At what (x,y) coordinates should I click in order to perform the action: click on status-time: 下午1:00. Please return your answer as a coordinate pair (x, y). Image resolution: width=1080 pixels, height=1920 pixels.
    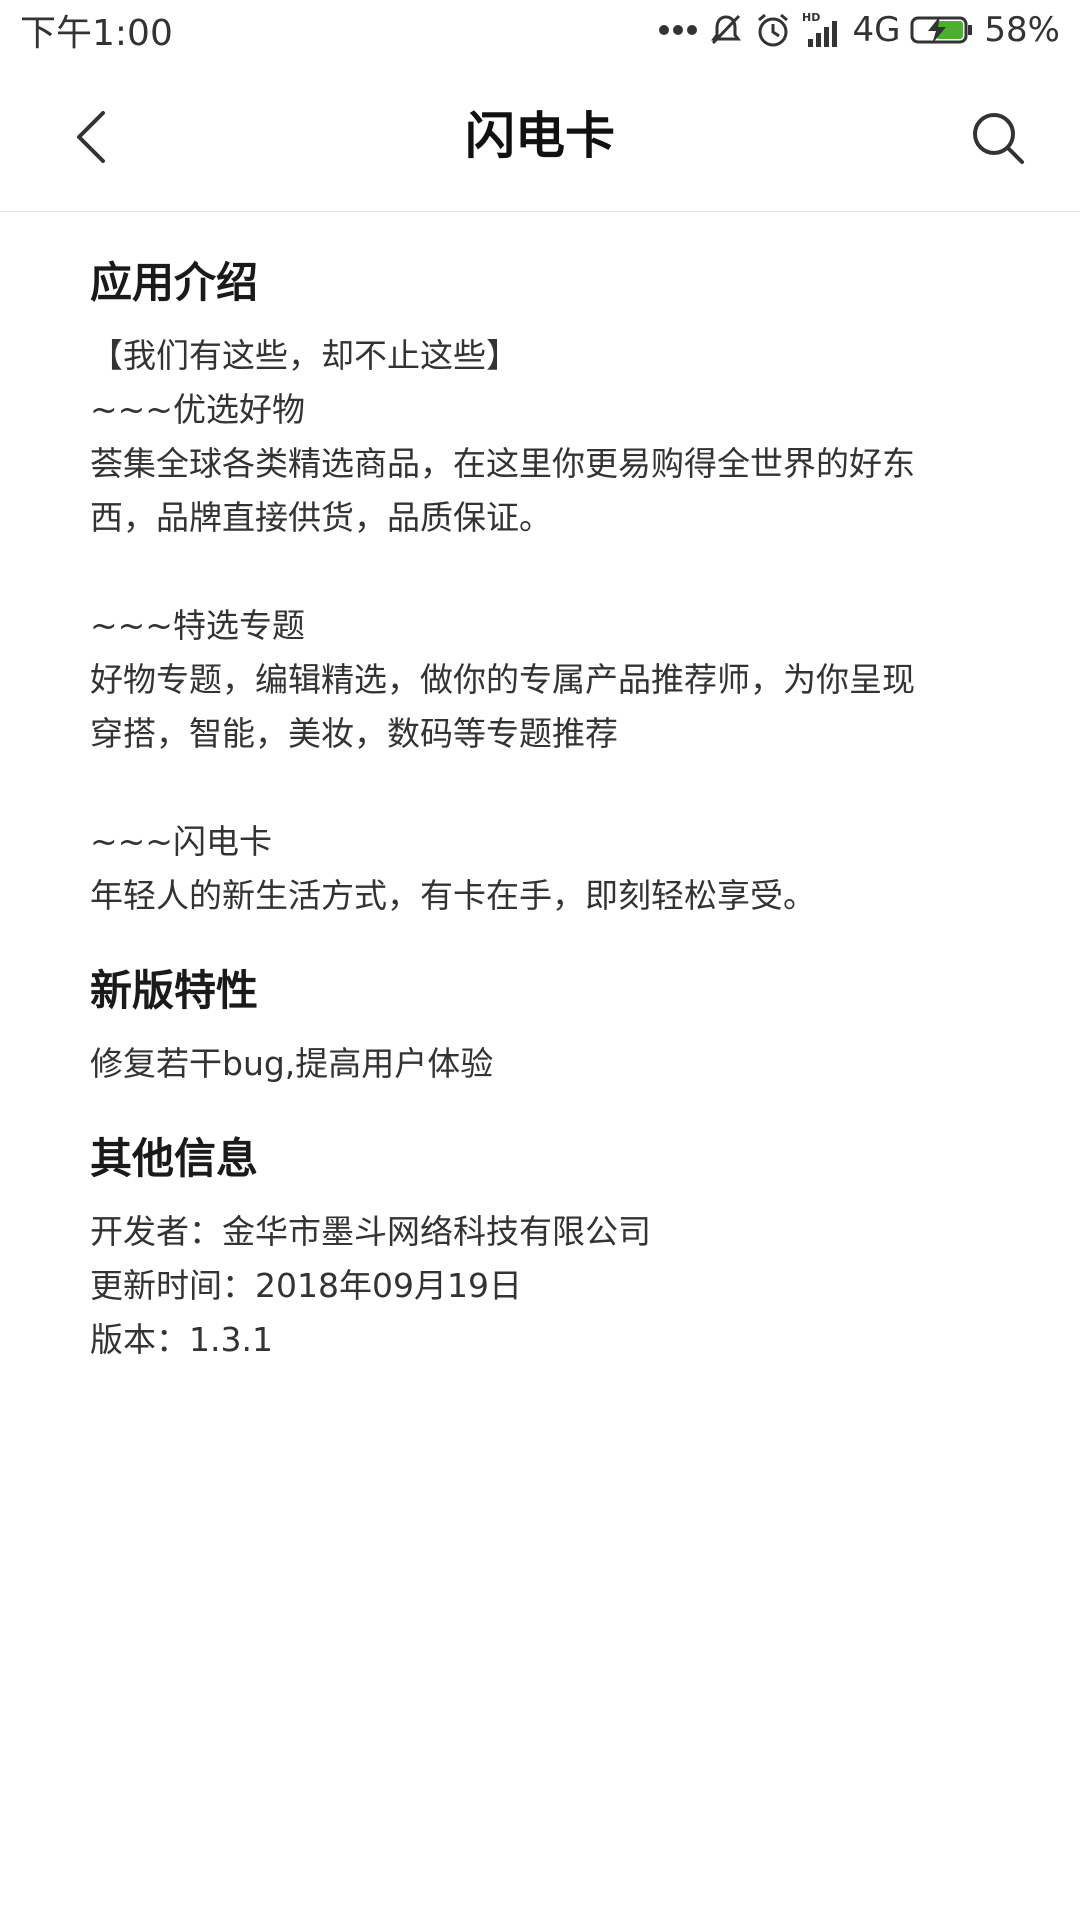
    Looking at the image, I should click on (96, 33).